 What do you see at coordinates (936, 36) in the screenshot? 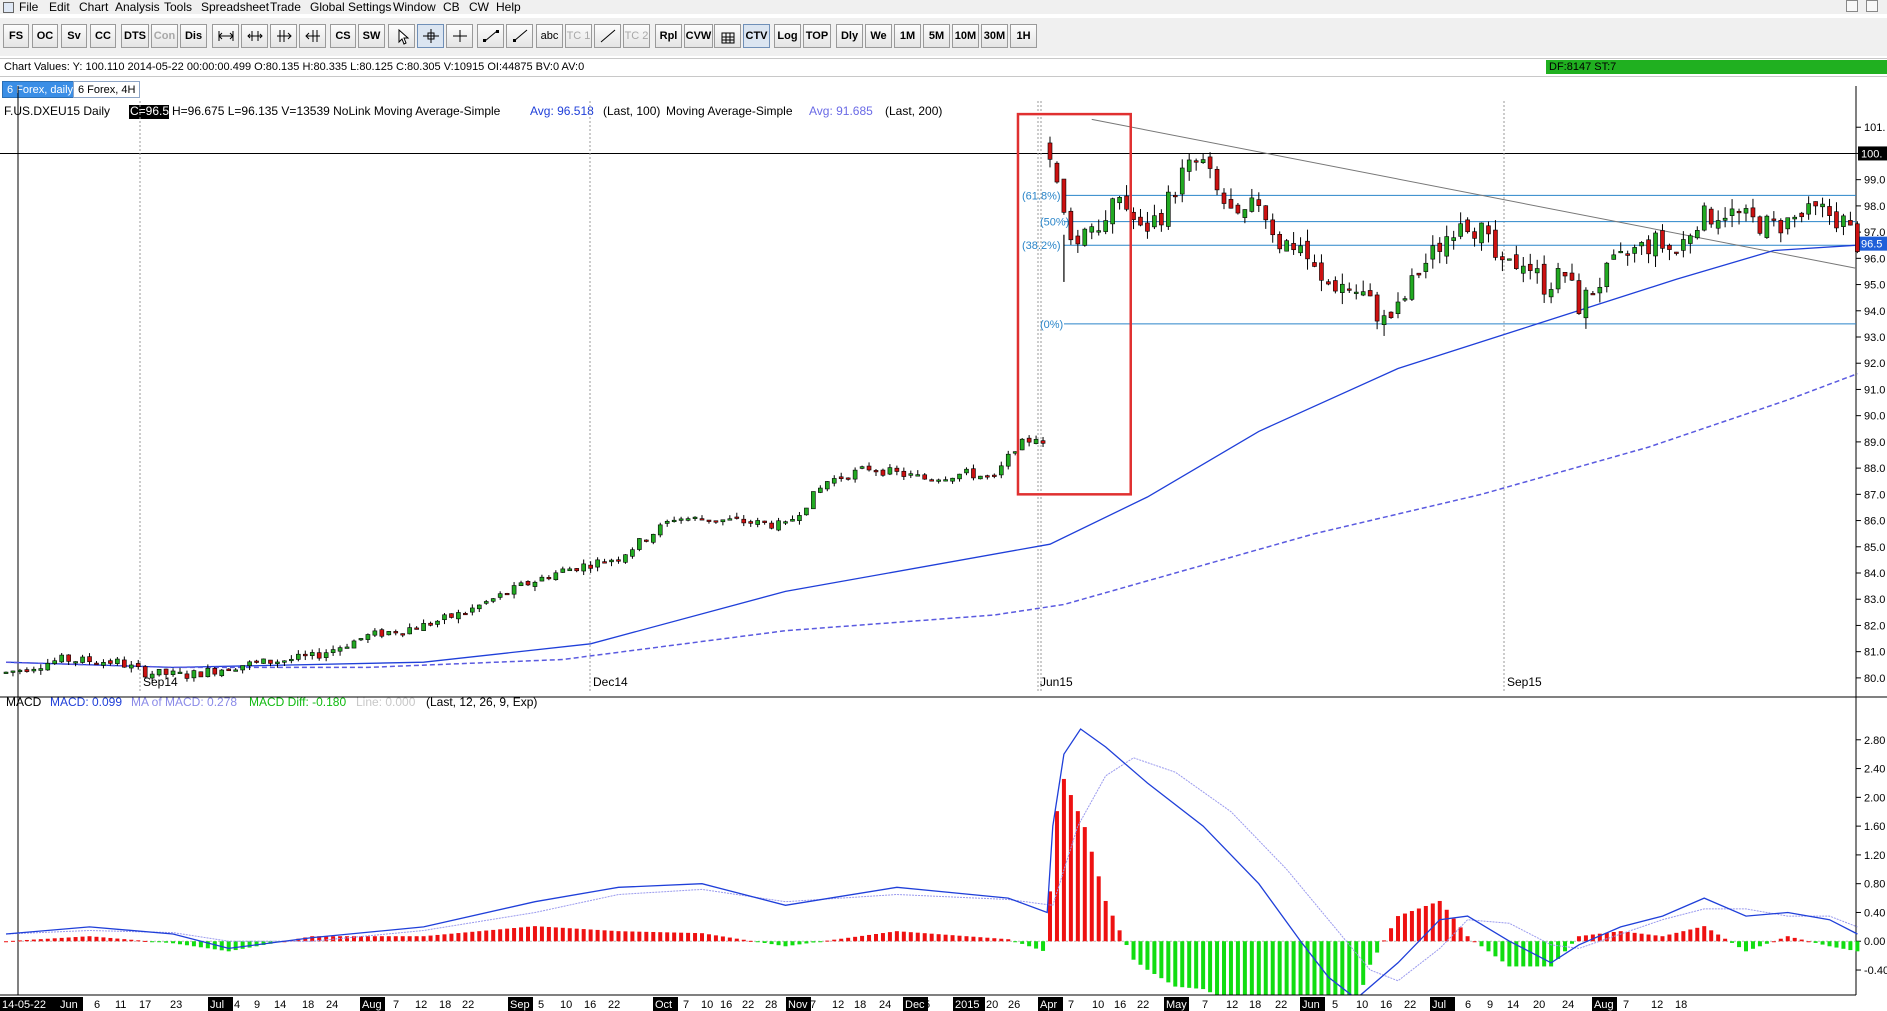
I see `5m-button: 5M` at bounding box center [936, 36].